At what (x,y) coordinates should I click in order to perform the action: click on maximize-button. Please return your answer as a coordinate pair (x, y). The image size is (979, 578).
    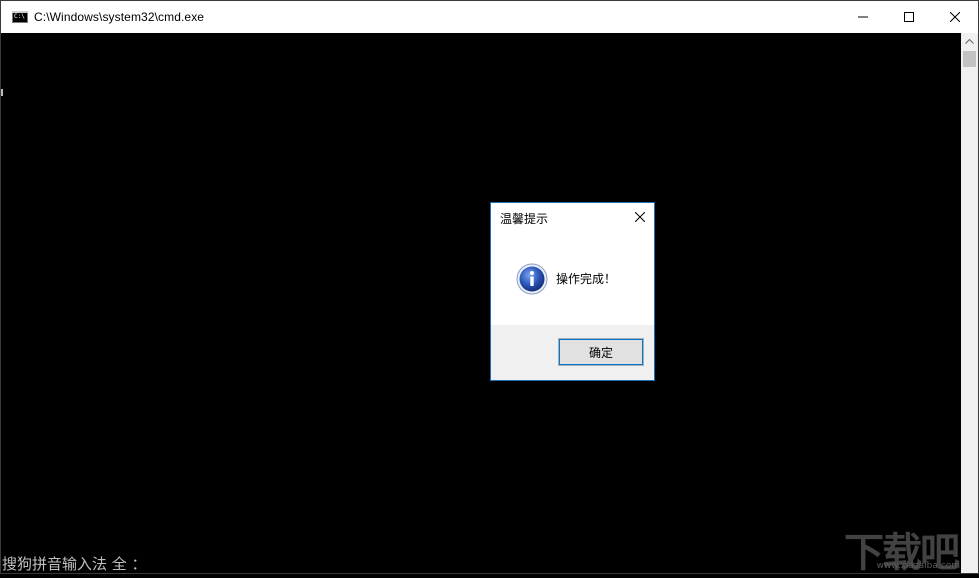
    Looking at the image, I should click on (909, 17).